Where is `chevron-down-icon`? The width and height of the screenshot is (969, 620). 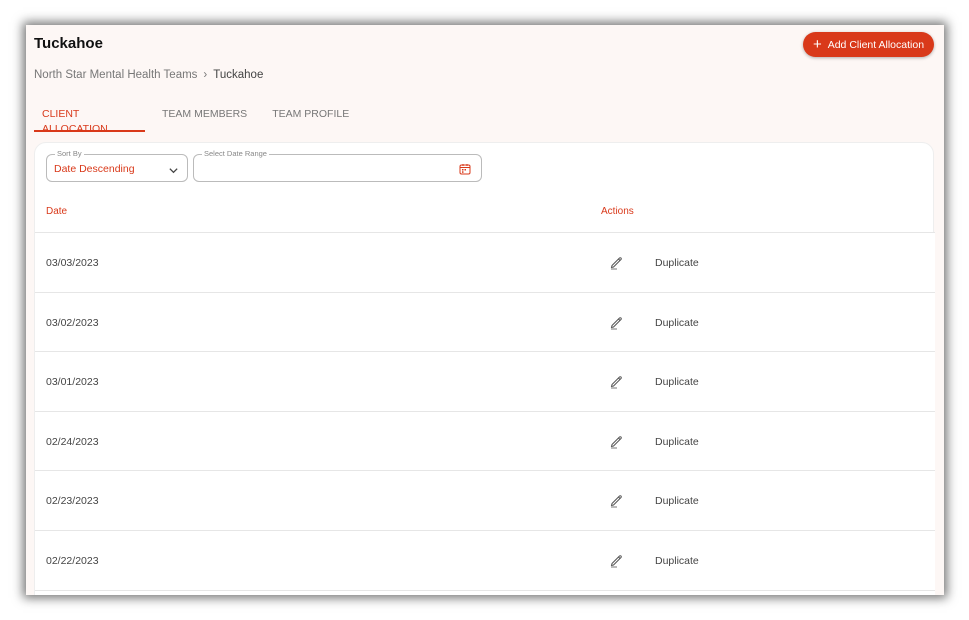
chevron-down-icon is located at coordinates (173, 172).